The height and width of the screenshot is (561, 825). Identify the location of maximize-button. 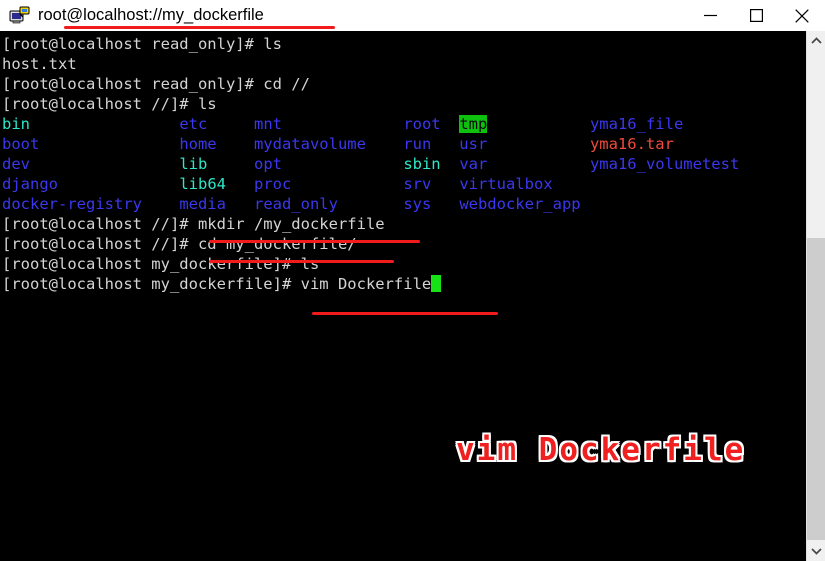
(756, 16).